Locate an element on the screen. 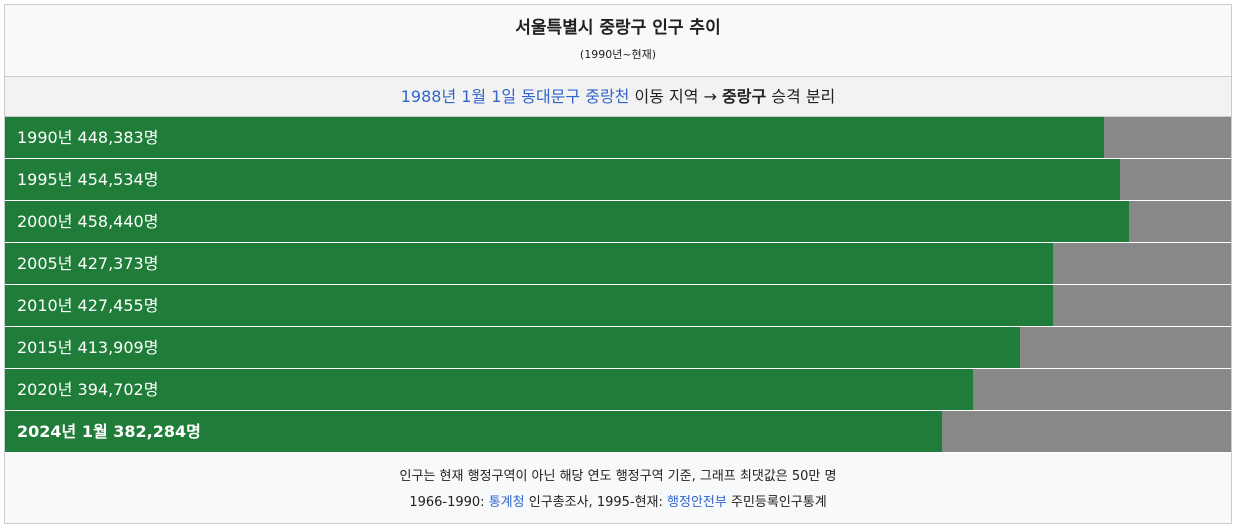  note-text-2: 승격 분리 is located at coordinates (803, 96).